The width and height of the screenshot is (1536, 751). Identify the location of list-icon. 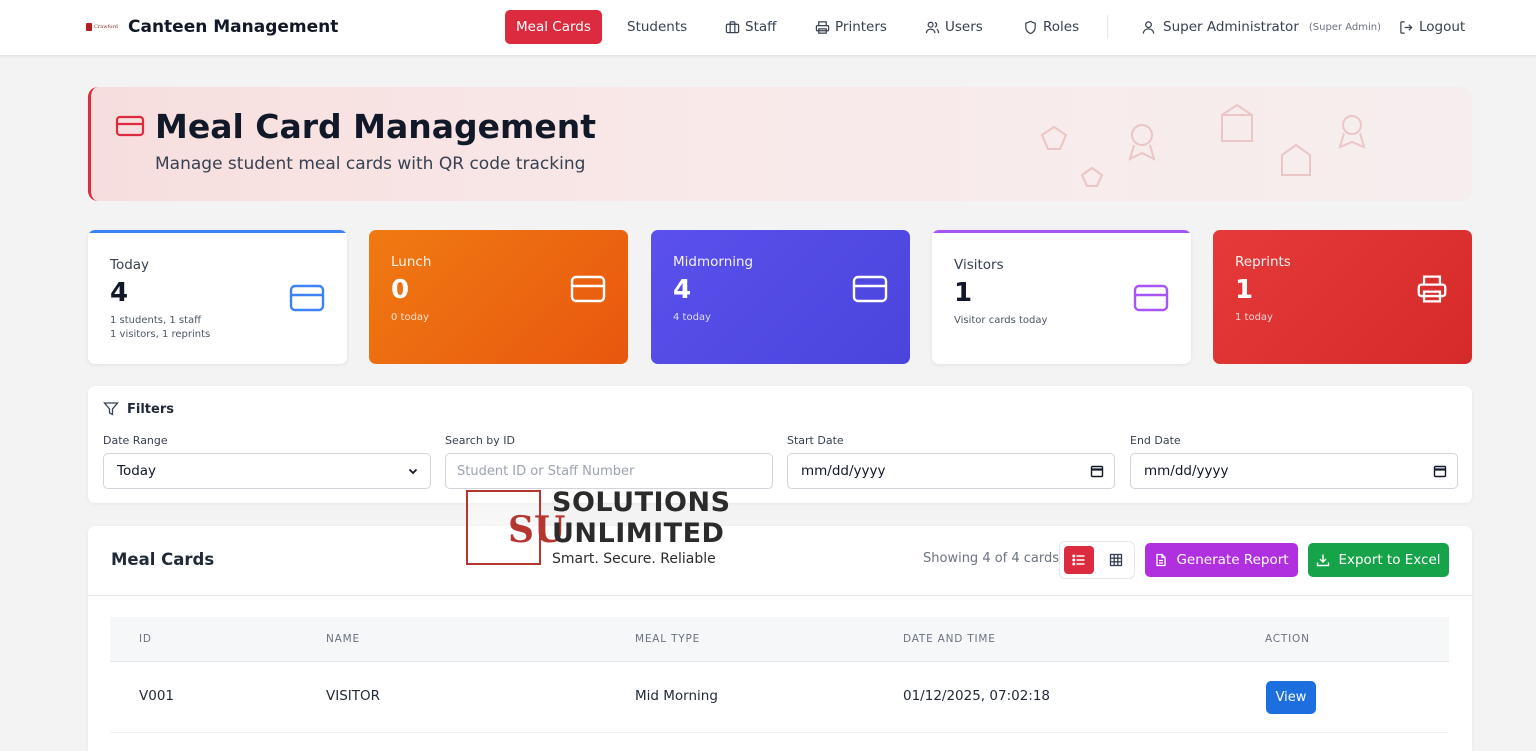
(1078, 560).